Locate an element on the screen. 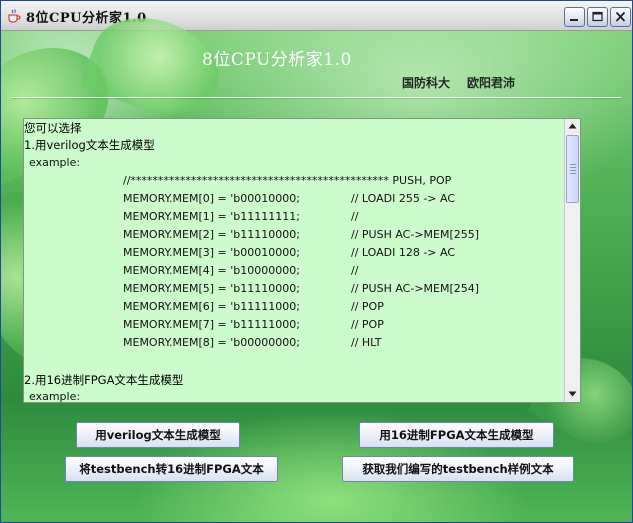 This screenshot has width=633, height=523. memory-line-comment: // PUSH AC->MEM[254] is located at coordinates (415, 288).